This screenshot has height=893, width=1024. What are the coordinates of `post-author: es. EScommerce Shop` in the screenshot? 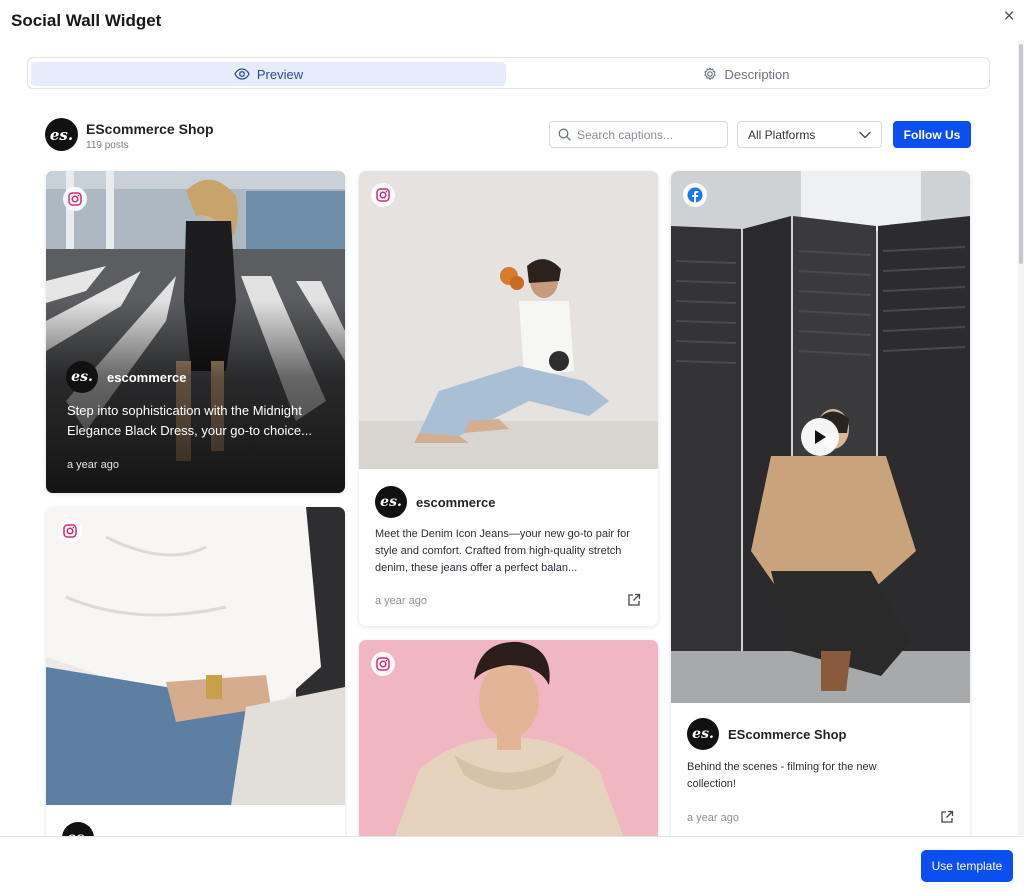 It's located at (767, 734).